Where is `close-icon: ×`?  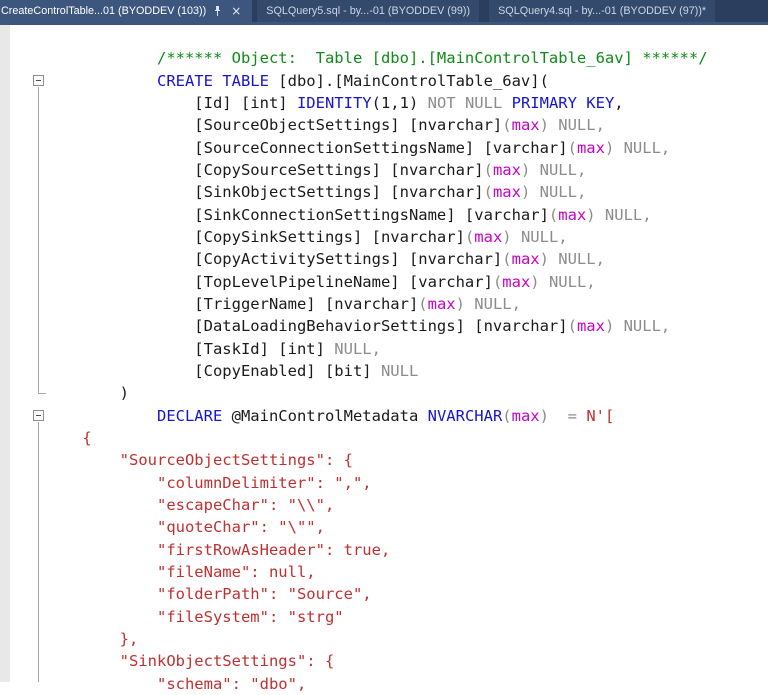 close-icon: × is located at coordinates (236, 11).